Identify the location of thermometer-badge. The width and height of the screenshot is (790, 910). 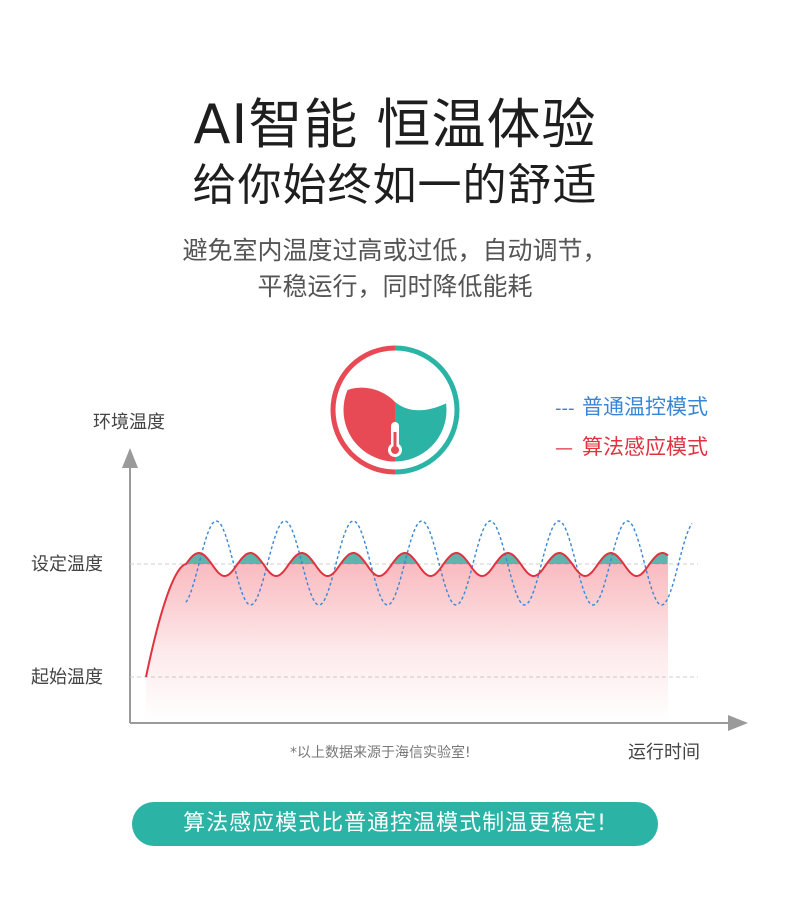
(395, 410).